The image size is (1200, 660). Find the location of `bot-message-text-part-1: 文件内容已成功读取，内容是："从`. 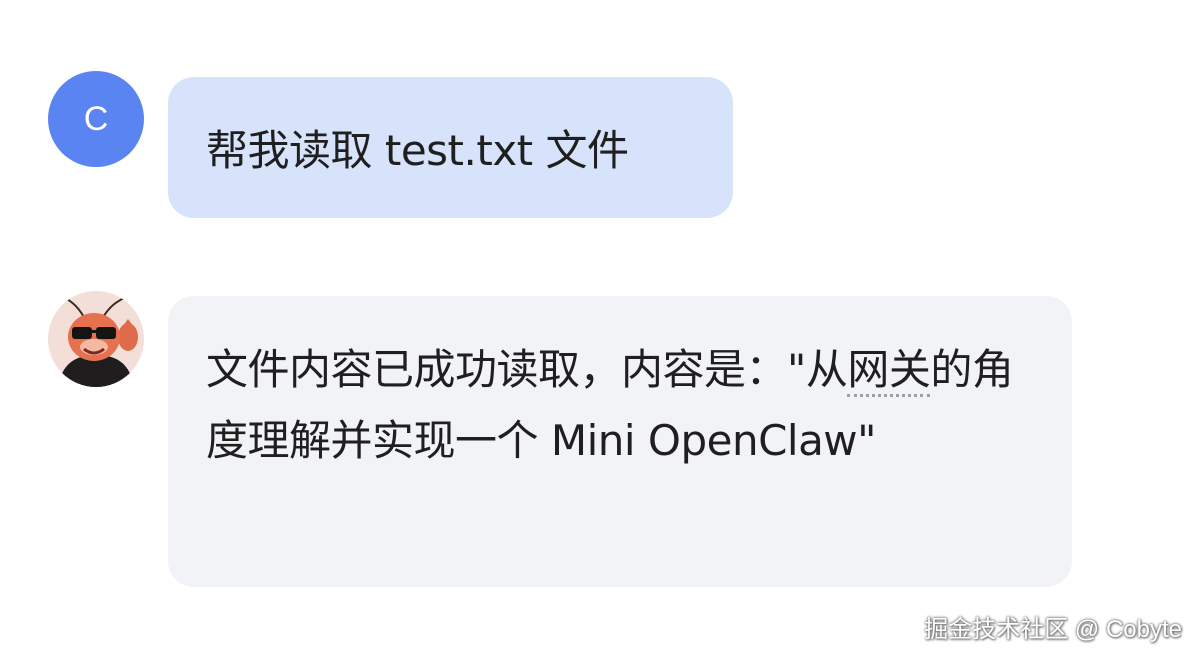

bot-message-text-part-1: 文件内容已成功读取，内容是："从 is located at coordinates (527, 369).